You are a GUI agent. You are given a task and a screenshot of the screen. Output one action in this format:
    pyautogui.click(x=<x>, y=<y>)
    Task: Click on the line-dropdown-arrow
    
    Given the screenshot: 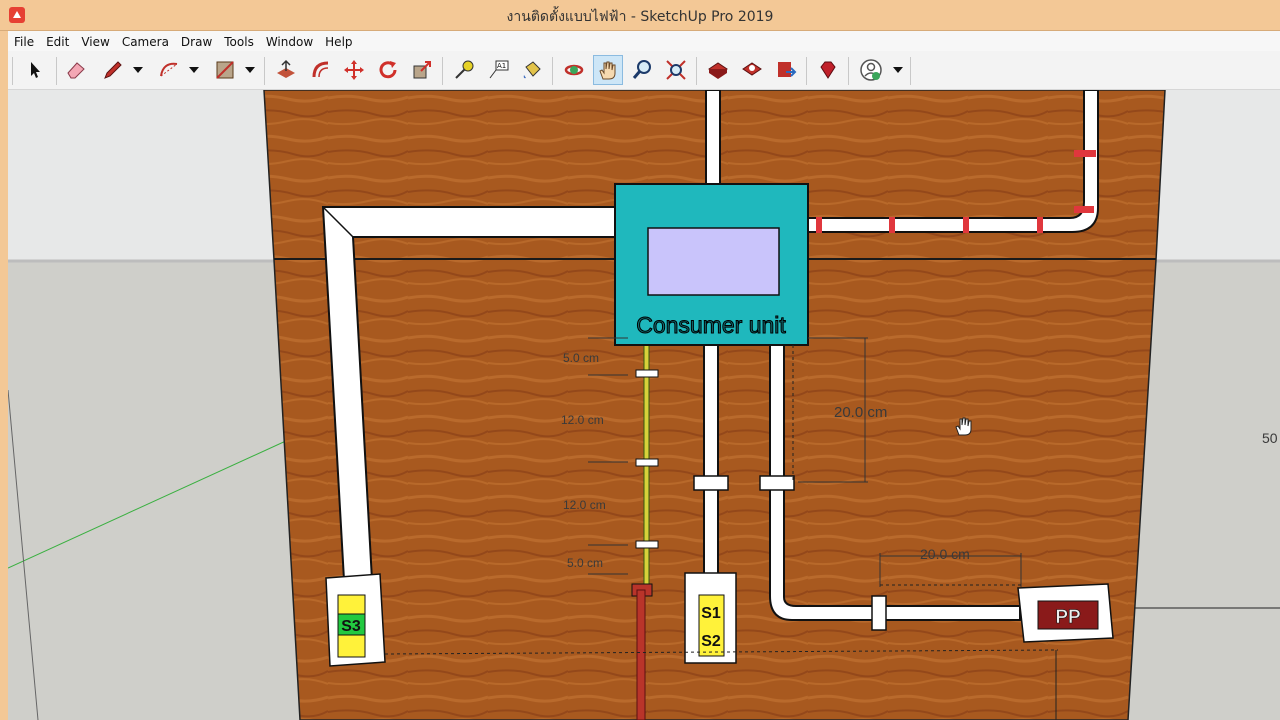 What is the action you would take?
    pyautogui.click(x=138, y=70)
    